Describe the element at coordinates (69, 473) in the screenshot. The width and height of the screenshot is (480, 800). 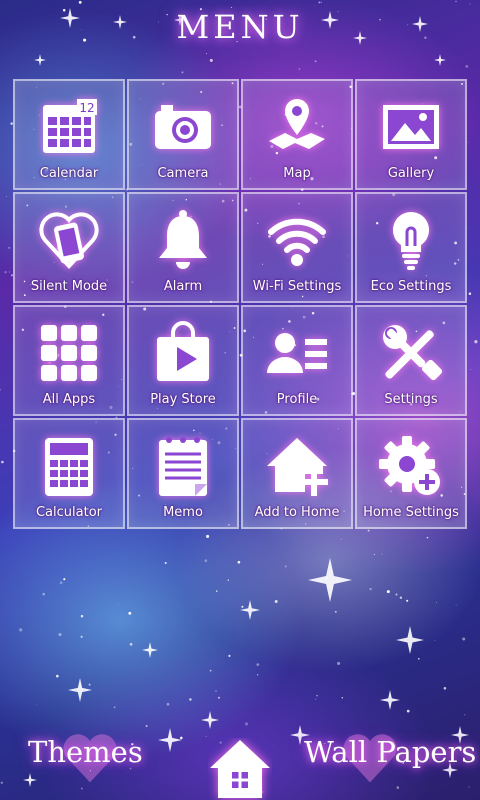
I see `menu-item-calculator: Calculator` at that location.